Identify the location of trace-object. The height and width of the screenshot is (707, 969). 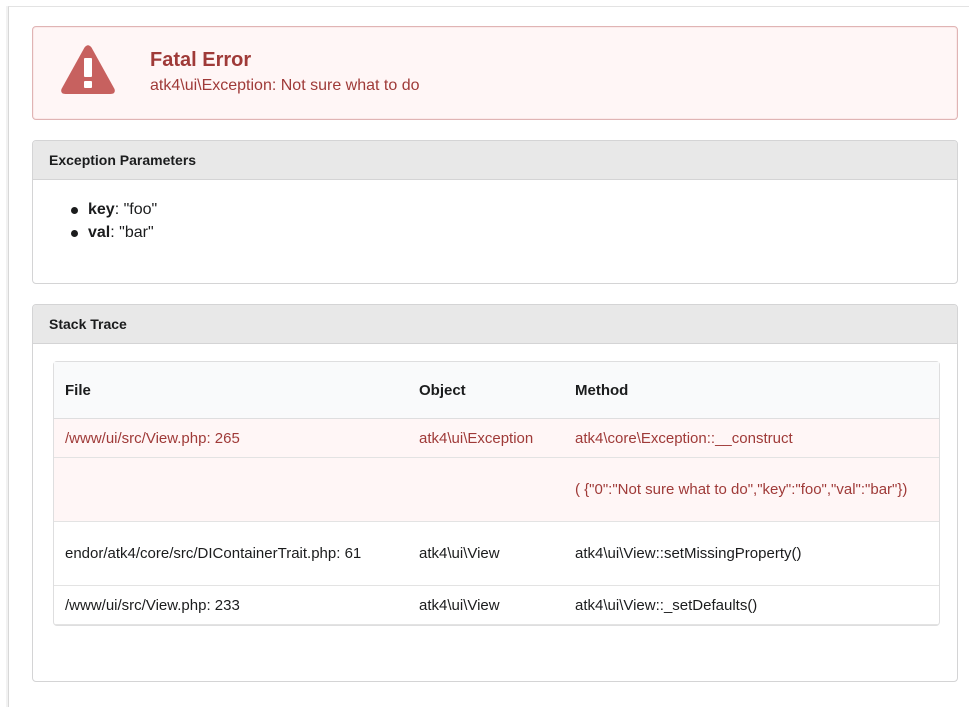
(486, 490).